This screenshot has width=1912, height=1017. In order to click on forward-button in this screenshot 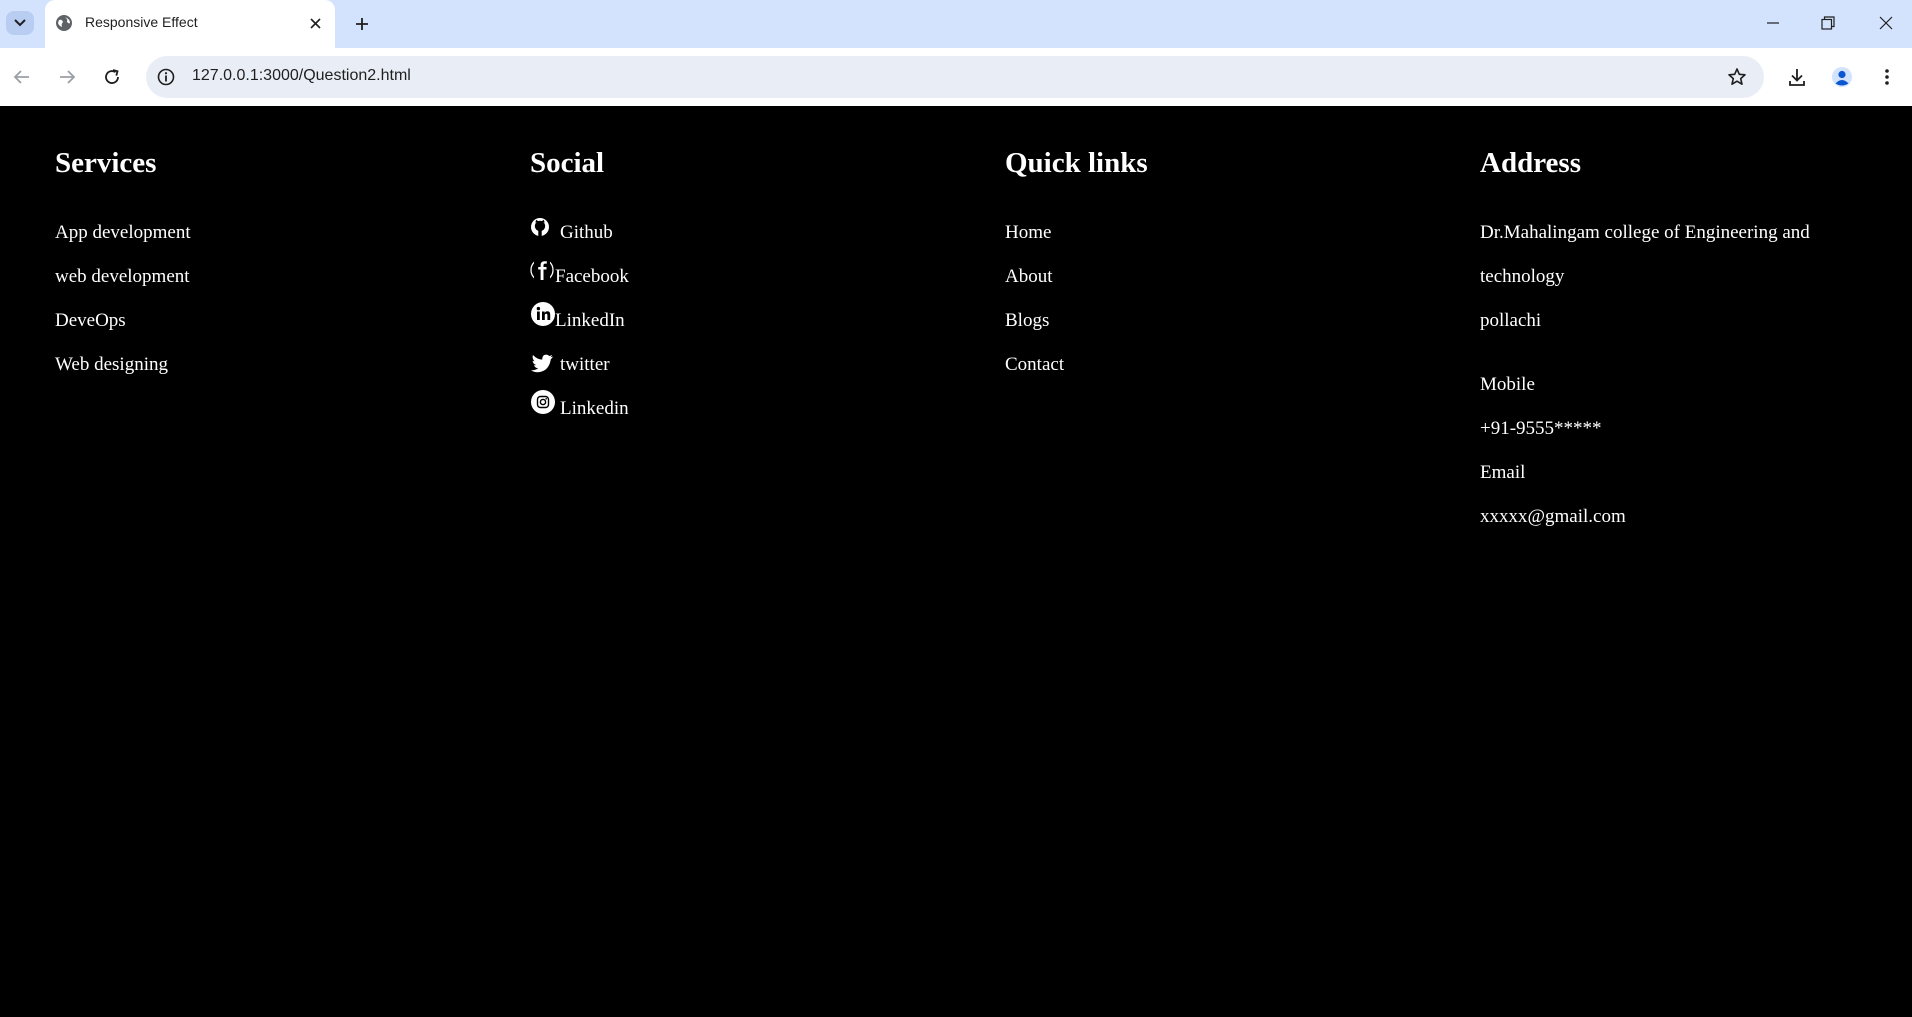, I will do `click(67, 77)`.